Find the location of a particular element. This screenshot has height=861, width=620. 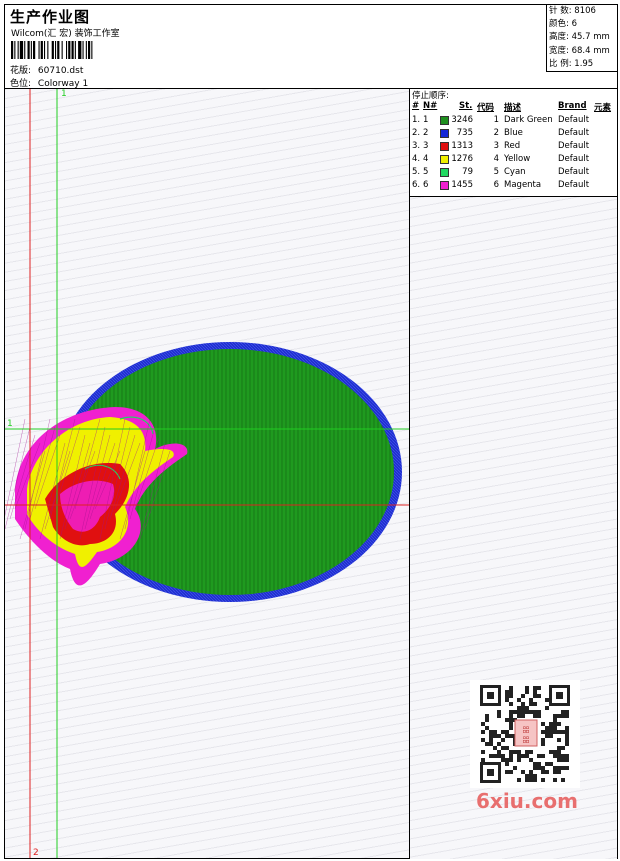

stat-height: 高度: 45.7 mm is located at coordinates (579, 37).